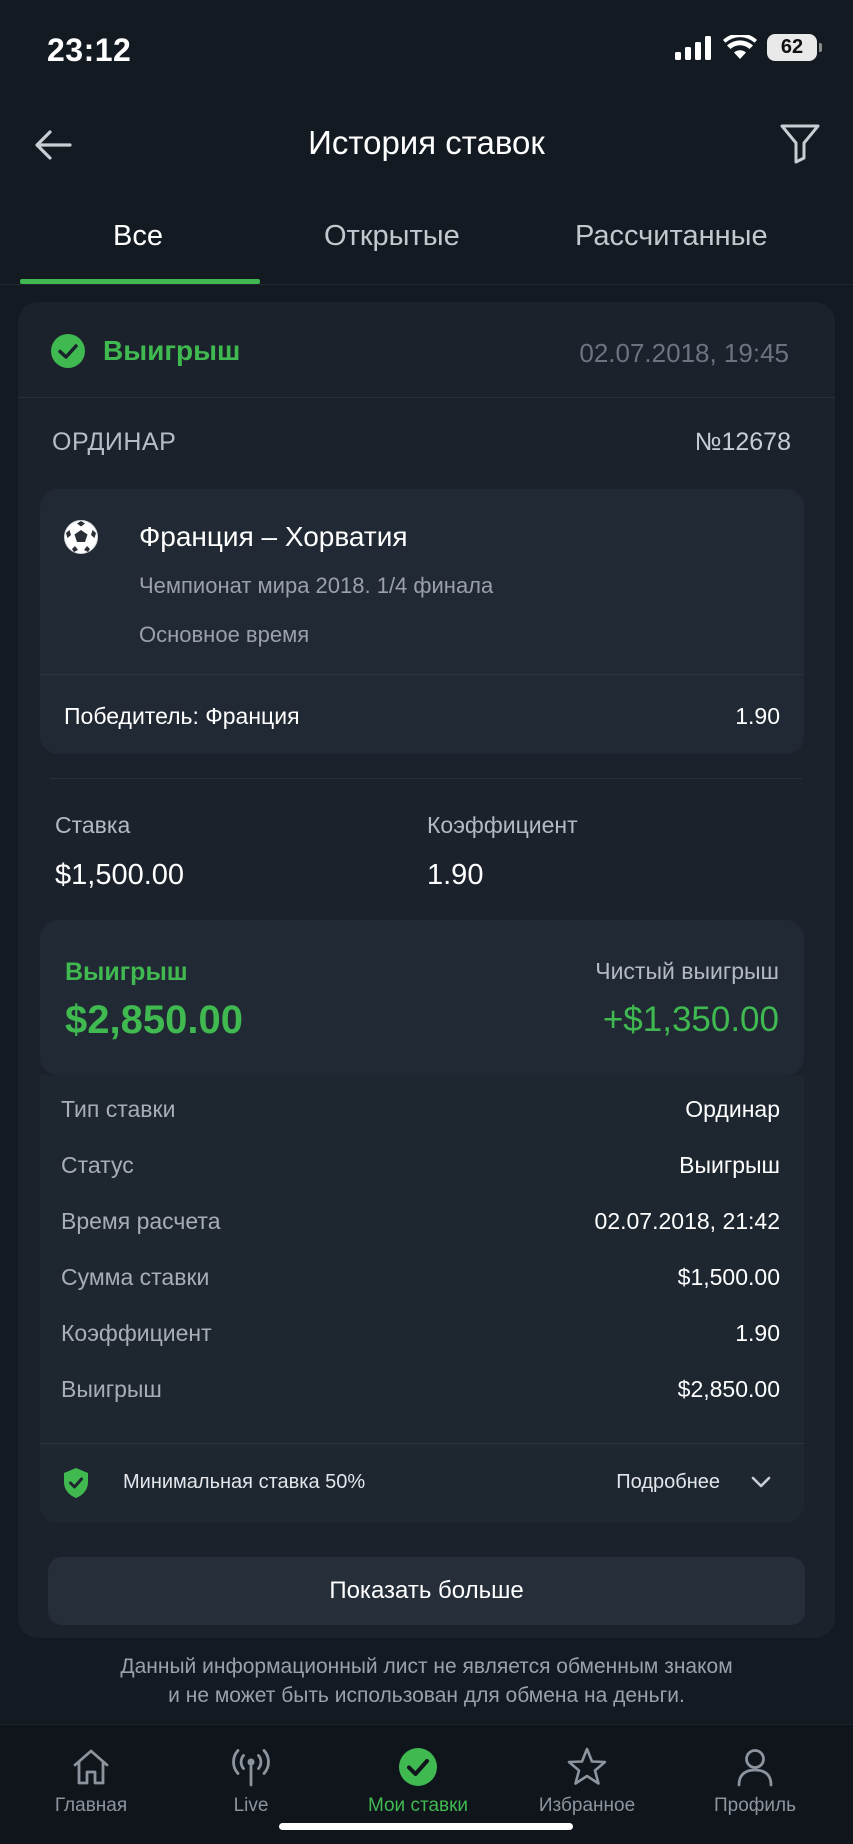 This screenshot has width=853, height=1844. What do you see at coordinates (800, 143) in the screenshot?
I see `filter-icon` at bounding box center [800, 143].